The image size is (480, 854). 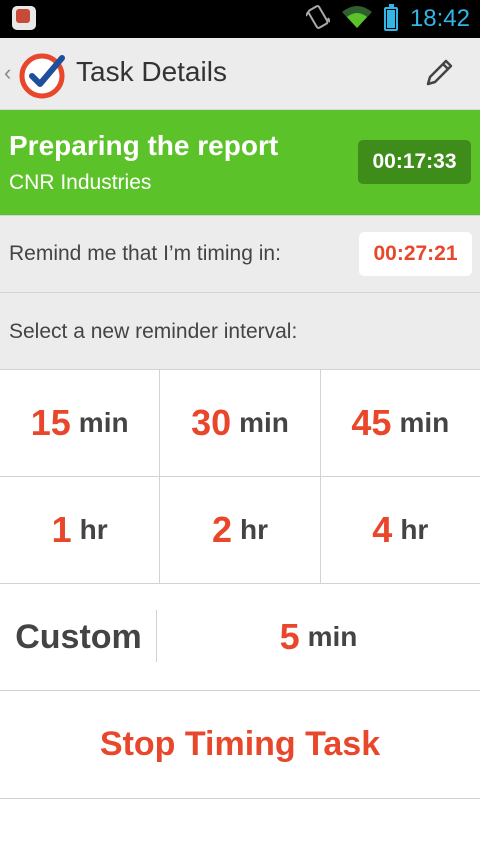 I want to click on custom-interval-row: Custom 5 min, so click(x=240, y=637).